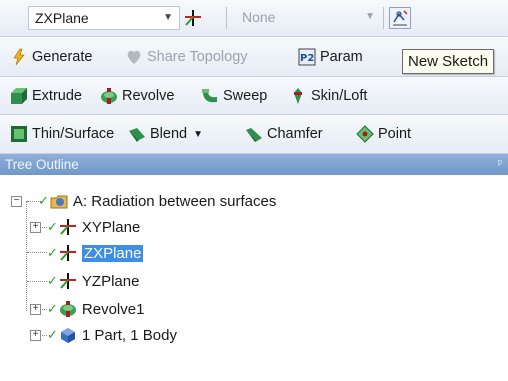 The width and height of the screenshot is (508, 381). I want to click on plane-select: ZXPlane ▼, so click(104, 18).